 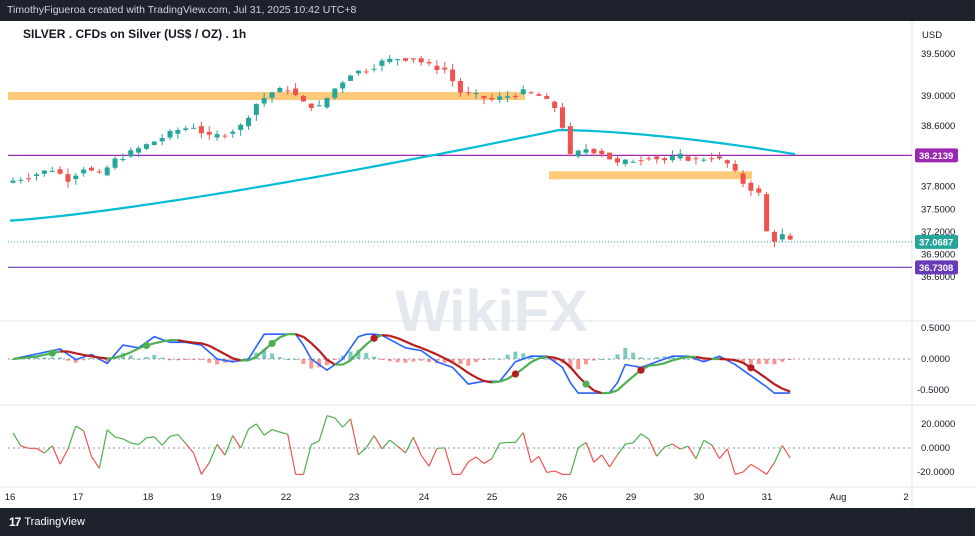 What do you see at coordinates (457, 497) in the screenshot?
I see `time-axis: 16 17 18 19 22 23 24 25 26 29 30 31 Aug 2` at bounding box center [457, 497].